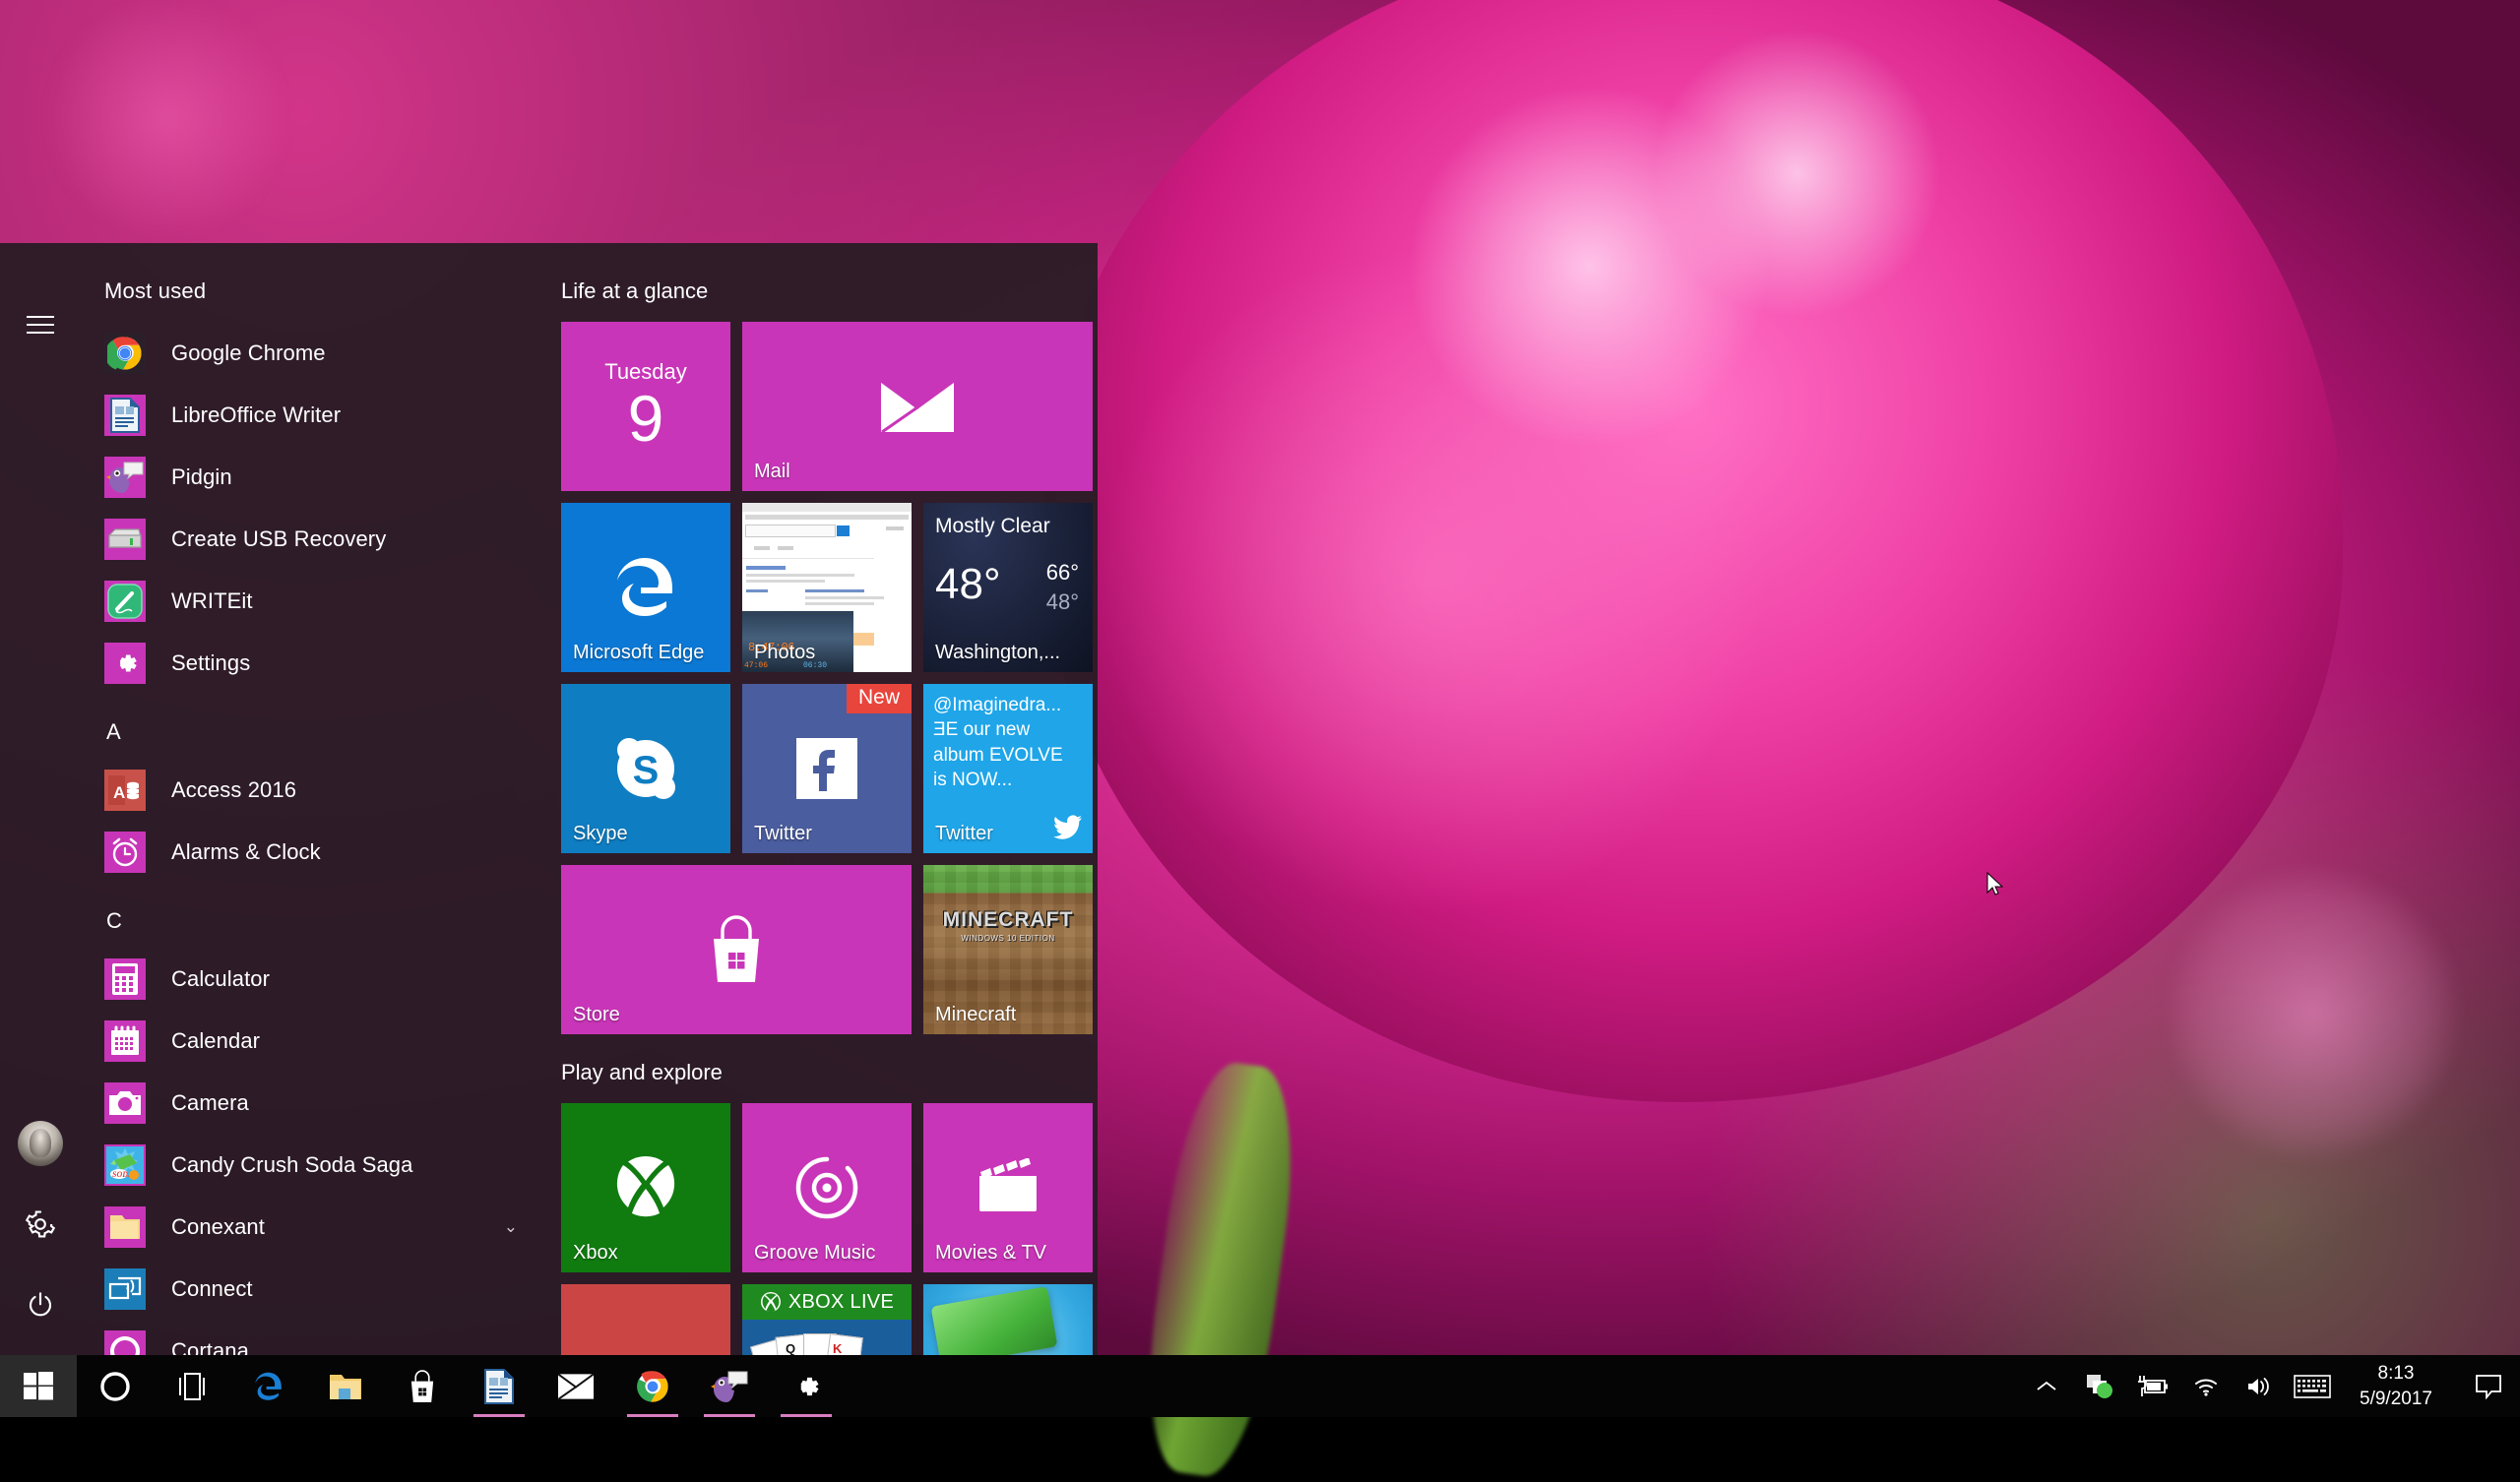  Describe the element at coordinates (2398, 1386) in the screenshot. I see `taskbar-clock: 8:13 5/9/2017` at that location.